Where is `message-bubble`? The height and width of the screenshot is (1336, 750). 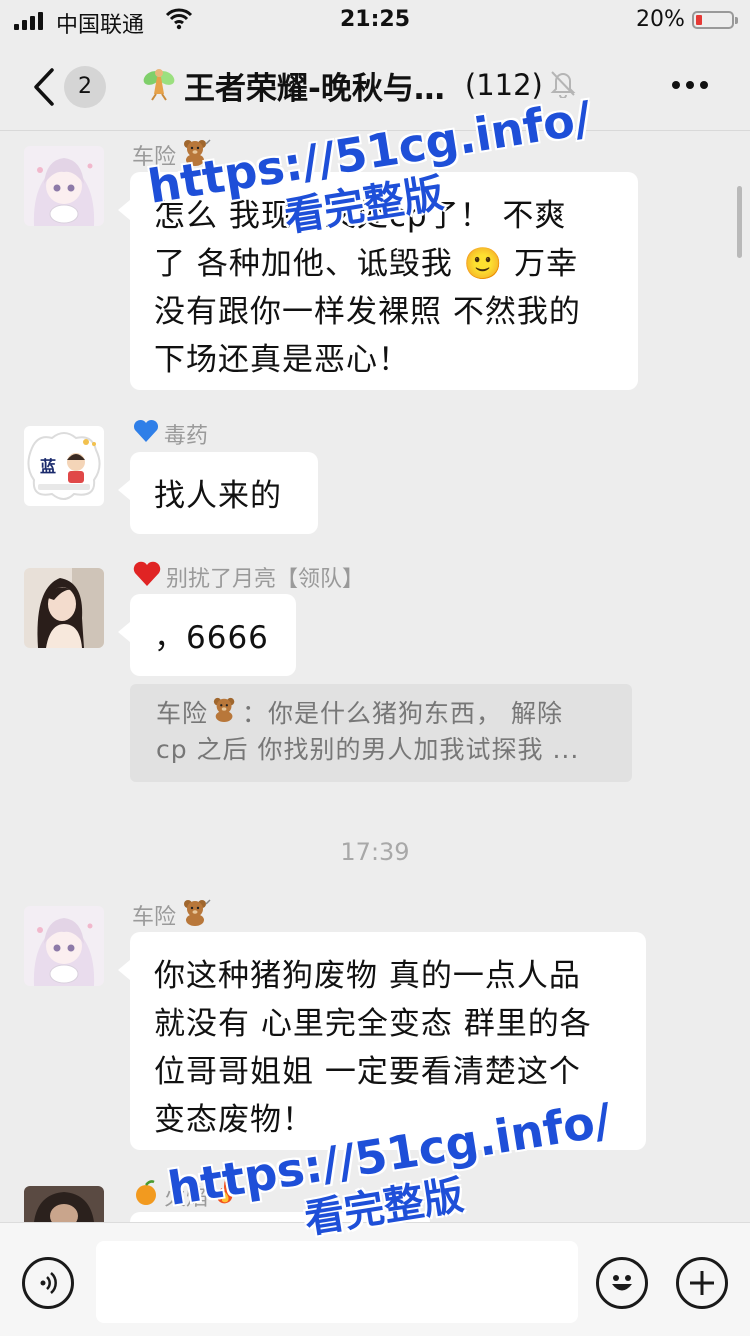
message-bubble is located at coordinates (274, 1236).